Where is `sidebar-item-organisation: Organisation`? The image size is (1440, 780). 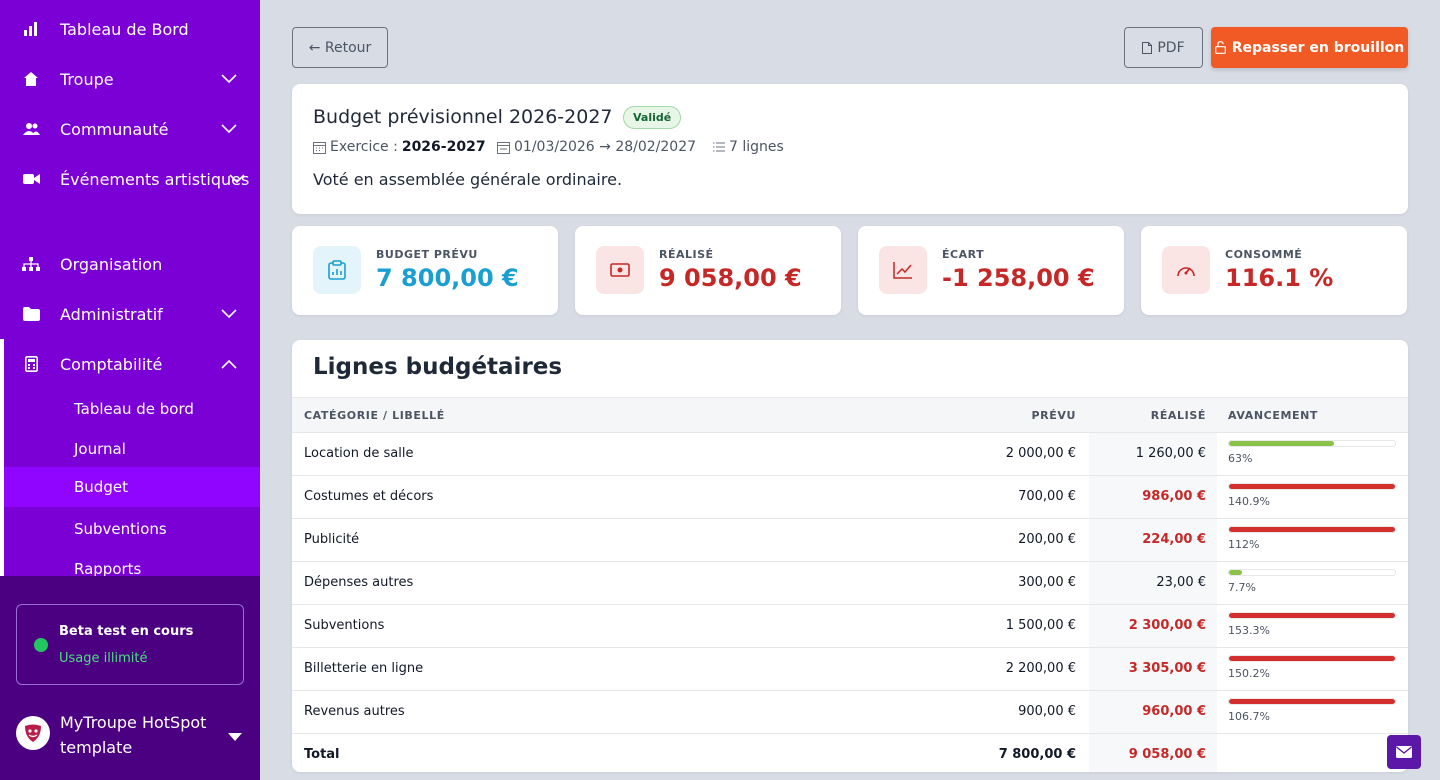 sidebar-item-organisation: Organisation is located at coordinates (130, 264).